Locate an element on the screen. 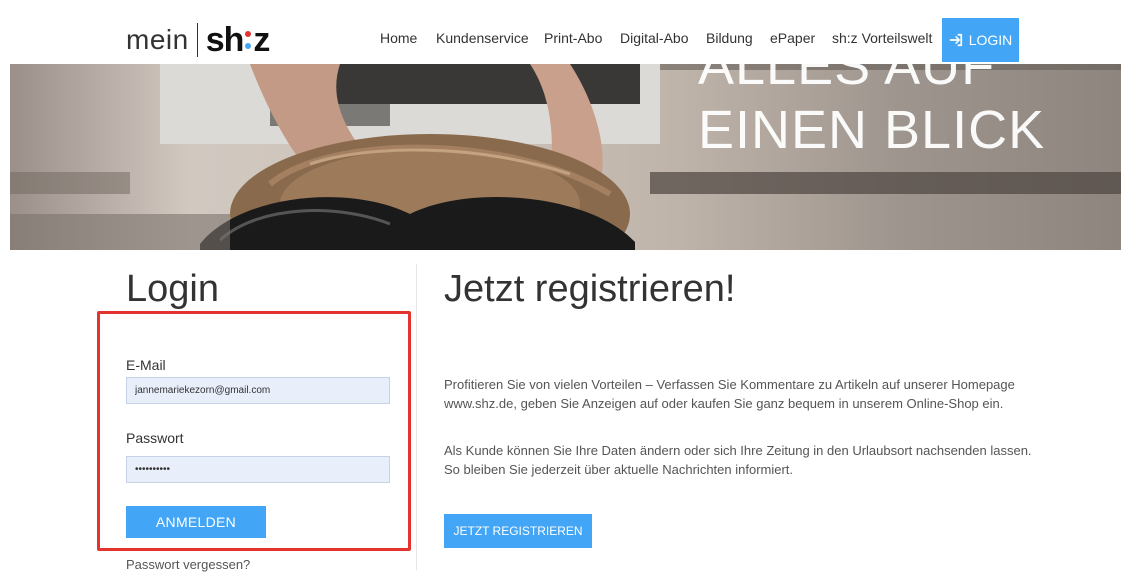  nav-item-kundenservice: Kundenservice is located at coordinates (482, 38).